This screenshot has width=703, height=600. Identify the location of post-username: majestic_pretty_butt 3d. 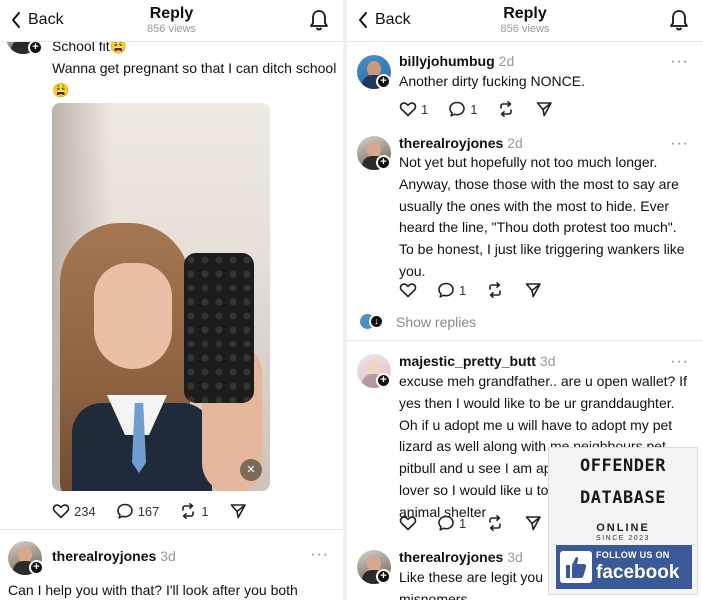
(477, 361).